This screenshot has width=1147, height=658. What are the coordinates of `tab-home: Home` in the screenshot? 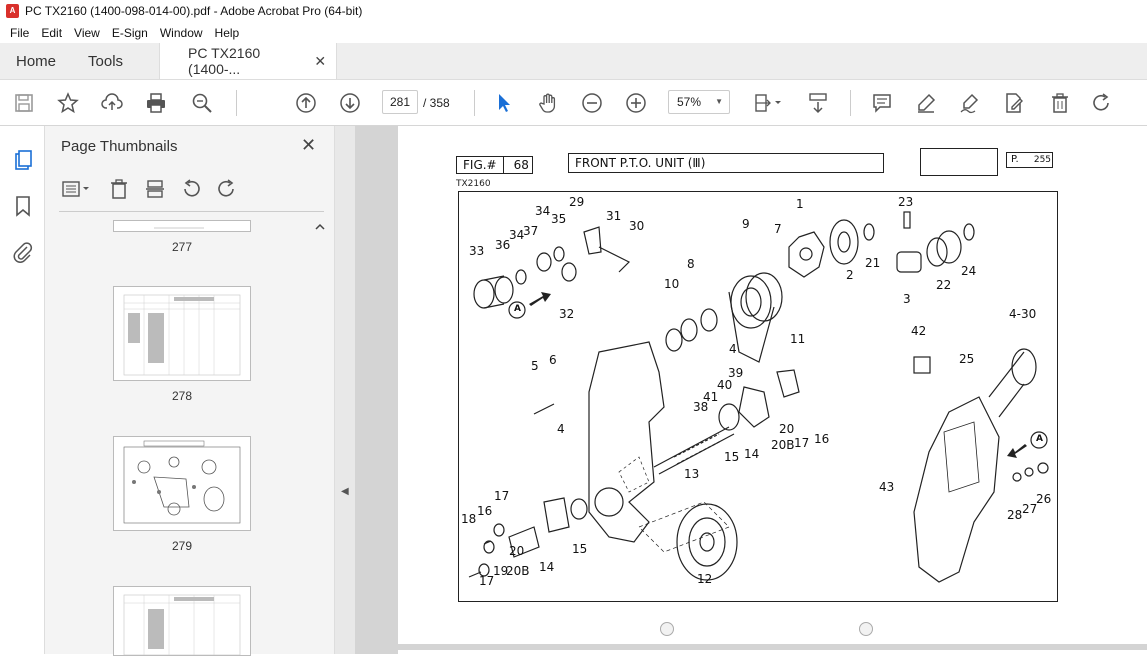 It's located at (36, 61).